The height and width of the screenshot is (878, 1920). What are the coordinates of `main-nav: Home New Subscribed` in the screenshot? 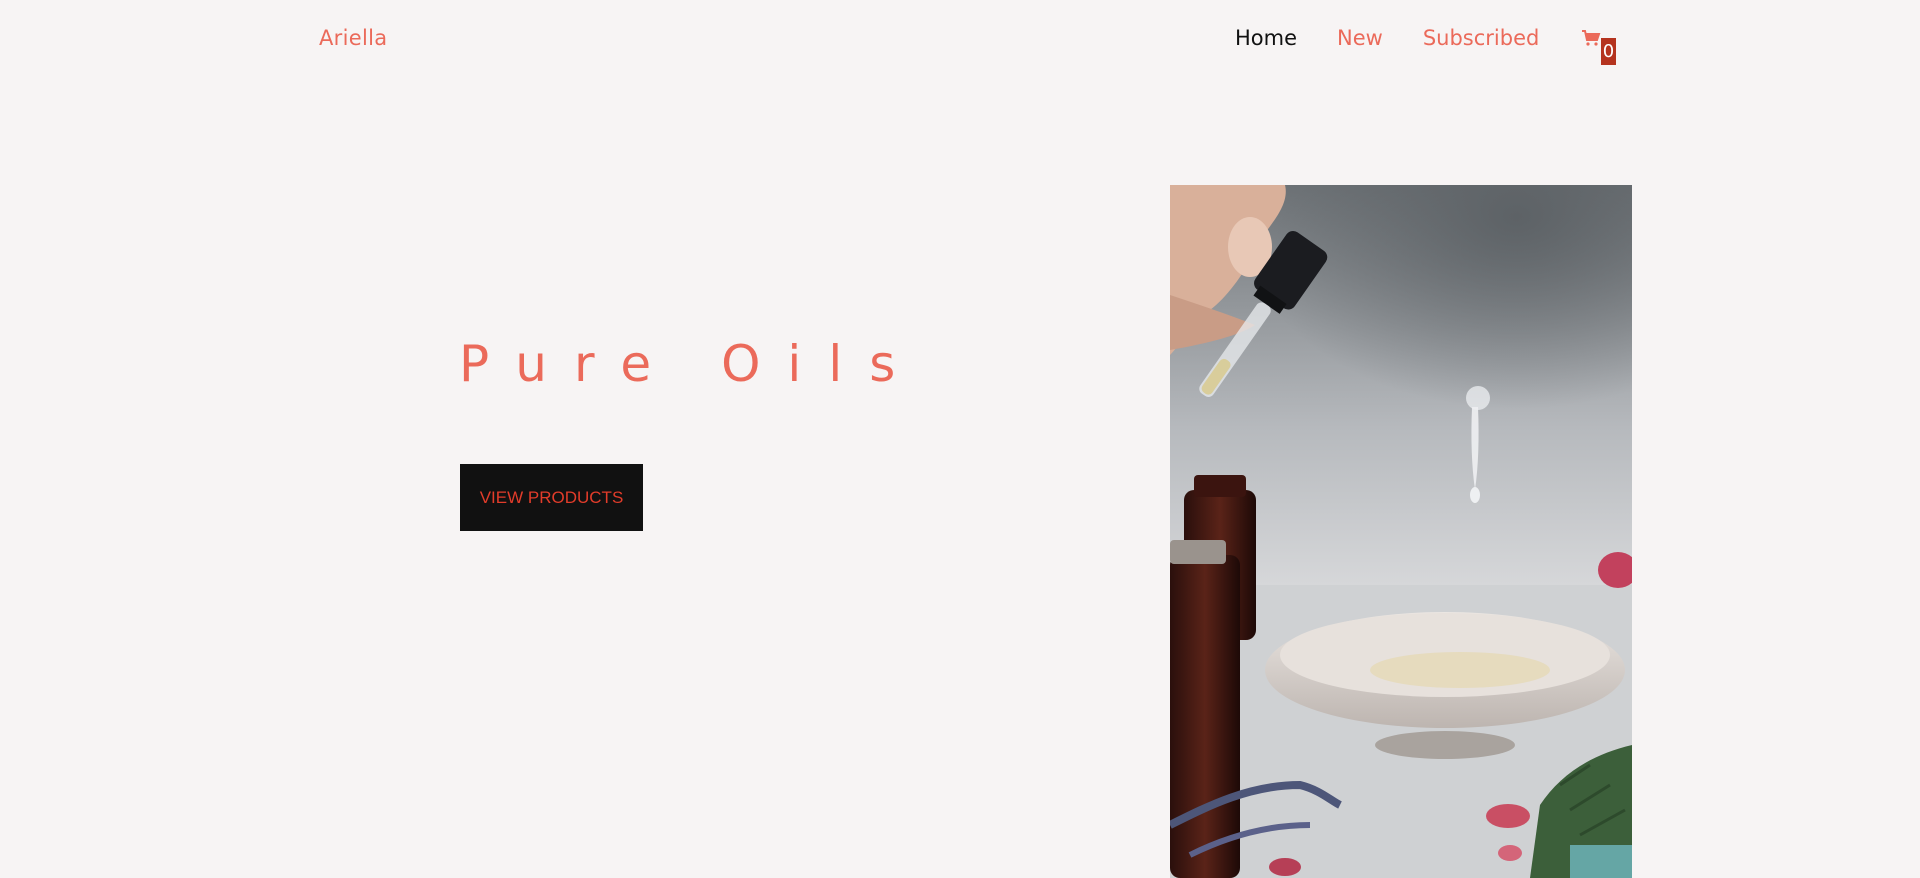 It's located at (1407, 38).